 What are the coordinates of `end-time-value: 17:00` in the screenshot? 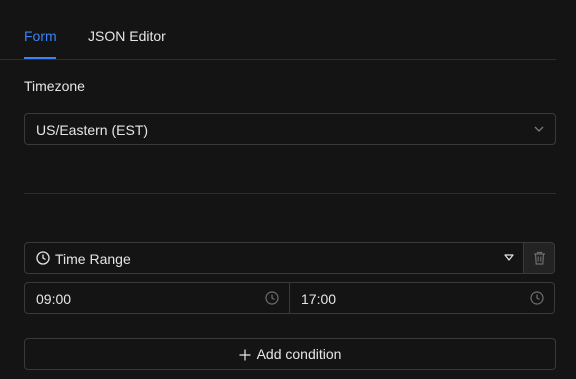 It's located at (319, 299).